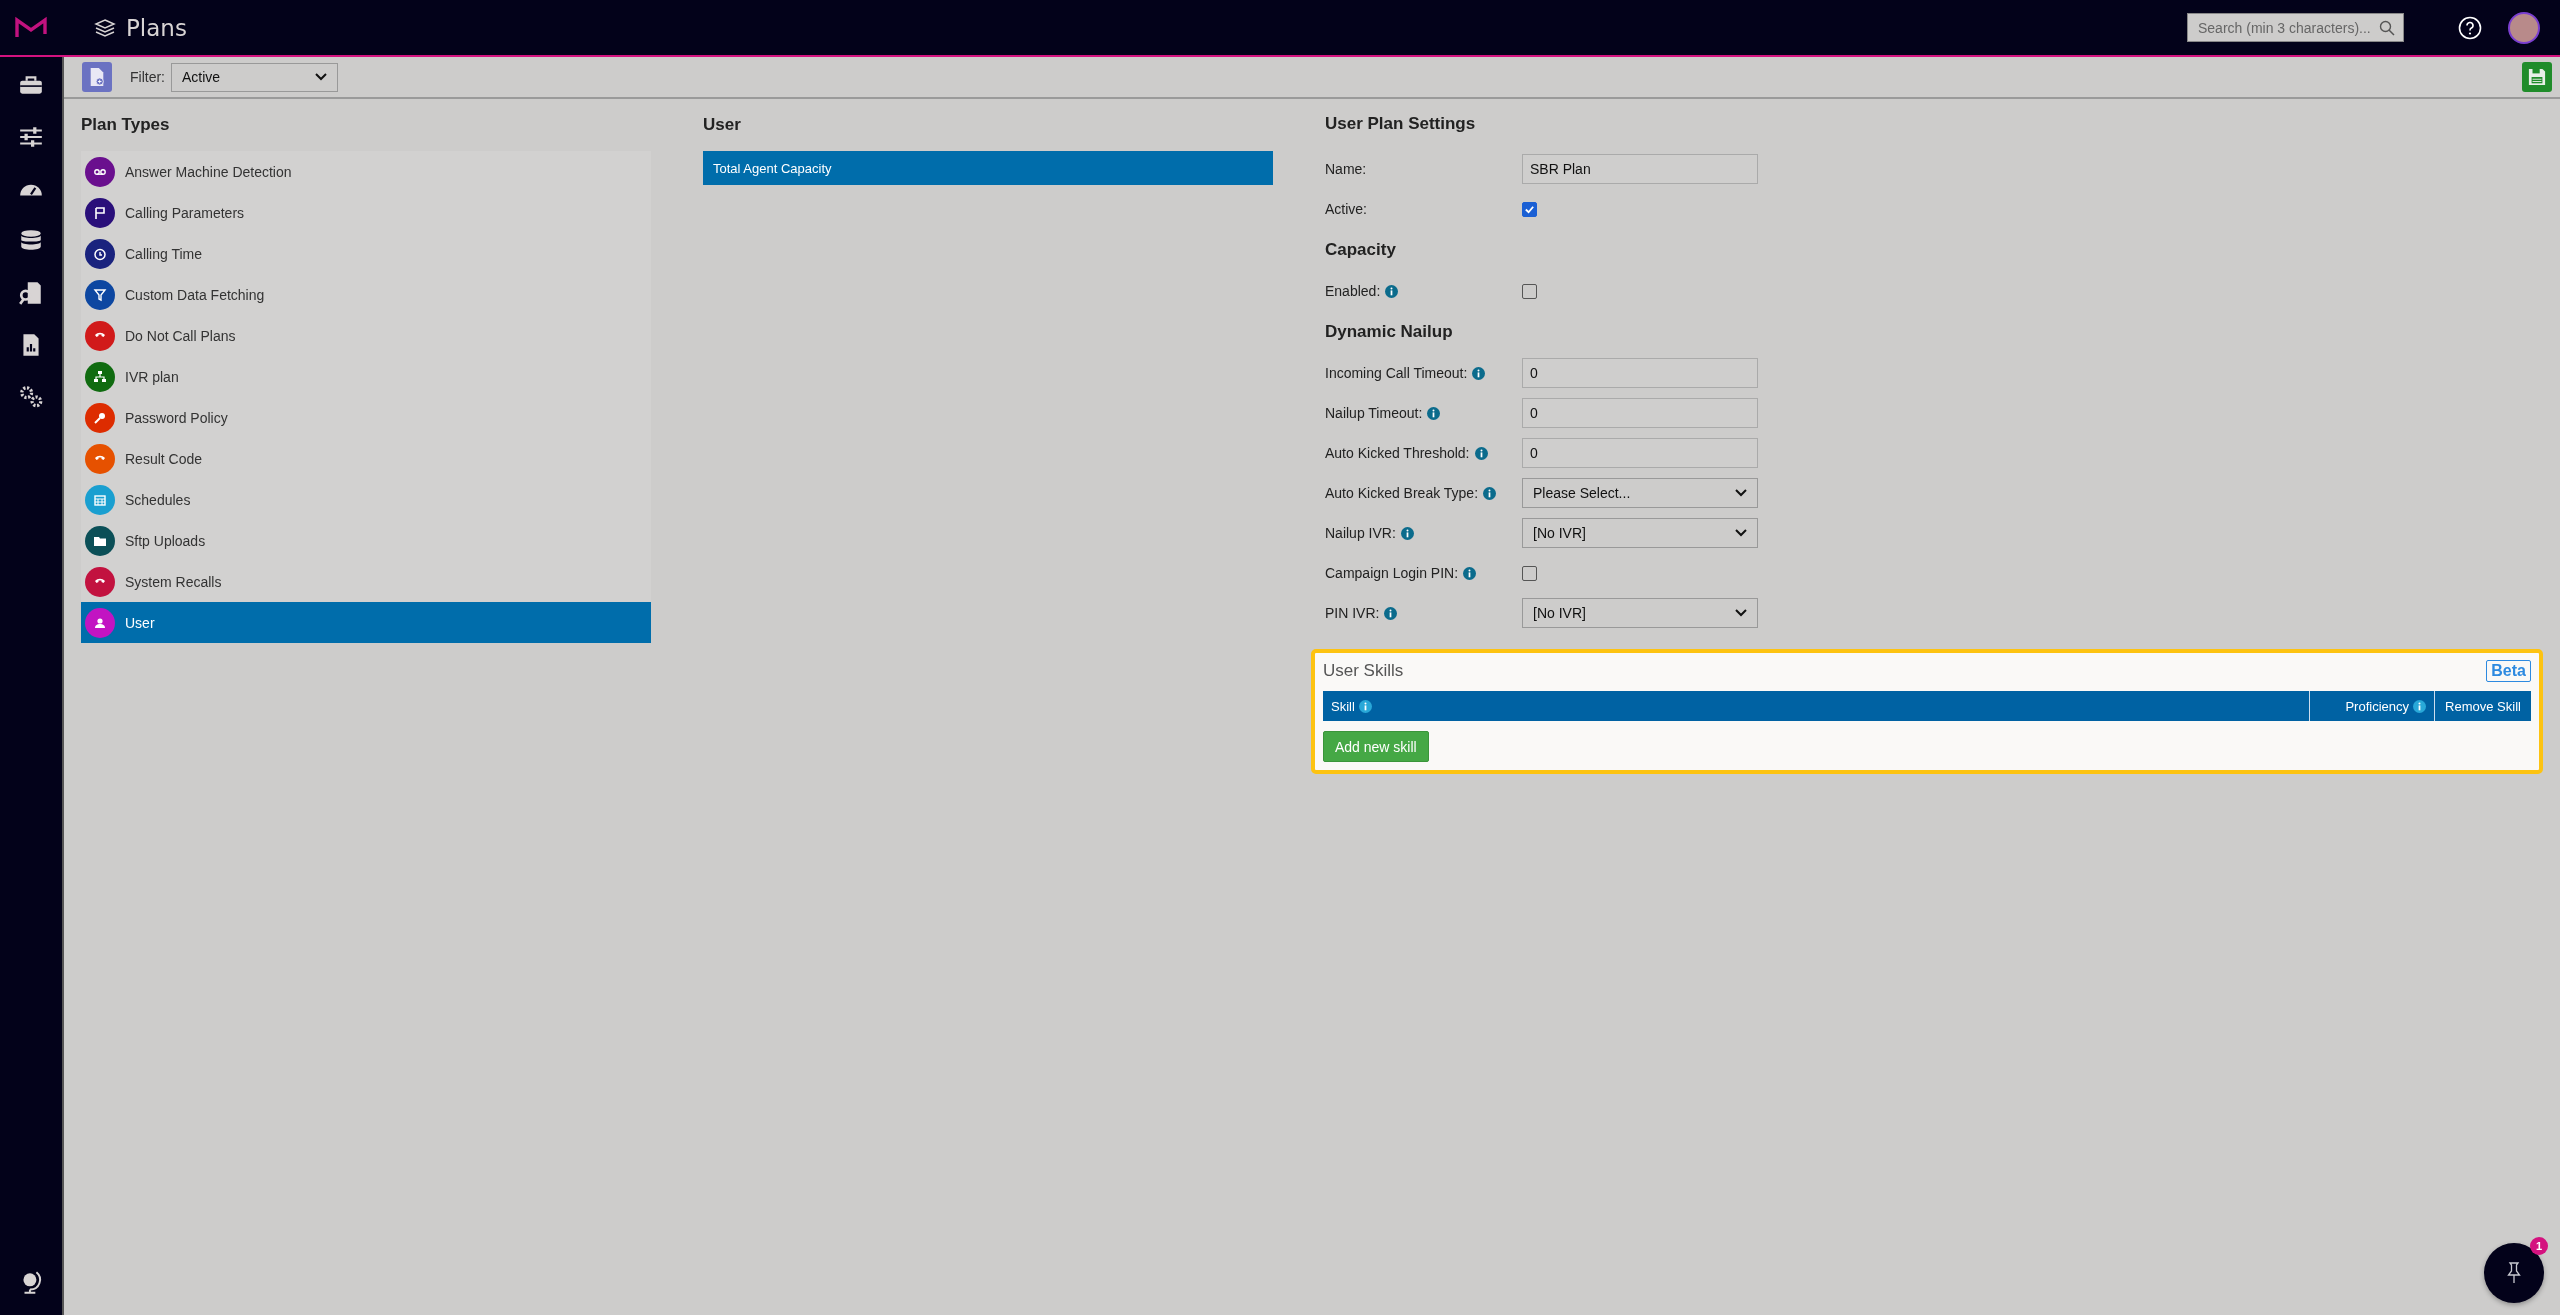  Describe the element at coordinates (1346, 169) in the screenshot. I see `field-label: Name:` at that location.